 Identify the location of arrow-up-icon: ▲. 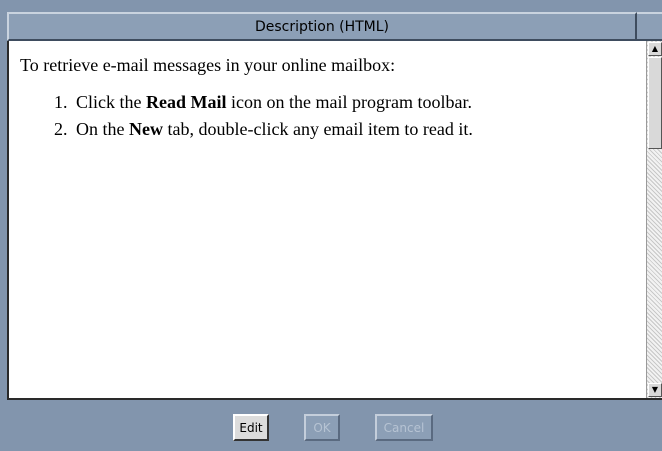
(655, 48).